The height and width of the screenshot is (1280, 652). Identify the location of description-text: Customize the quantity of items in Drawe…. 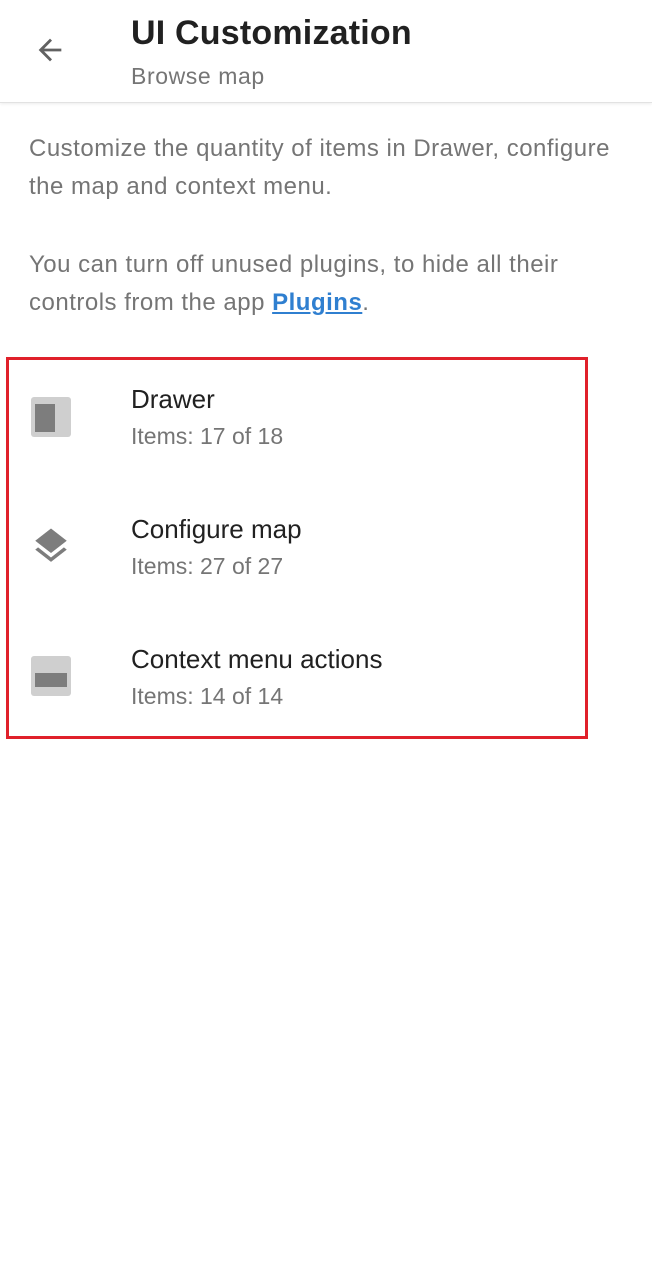
(319, 167).